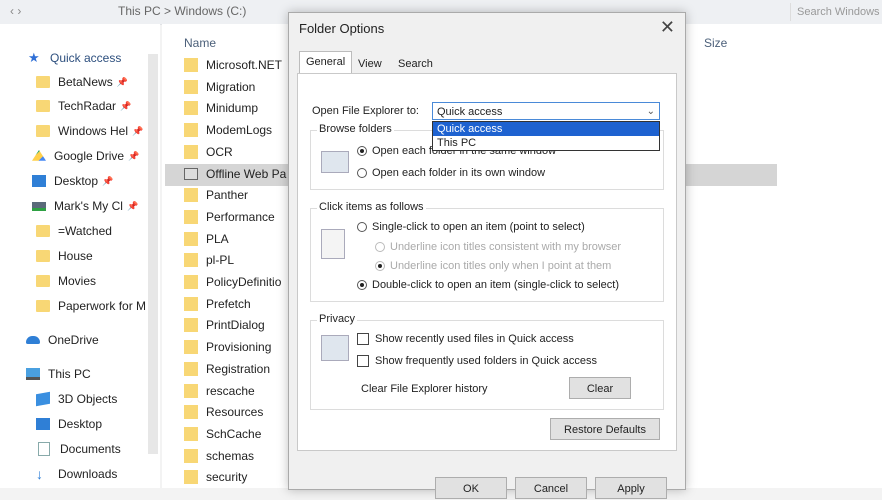  Describe the element at coordinates (221, 108) in the screenshot. I see `file-row: Minidump` at that location.